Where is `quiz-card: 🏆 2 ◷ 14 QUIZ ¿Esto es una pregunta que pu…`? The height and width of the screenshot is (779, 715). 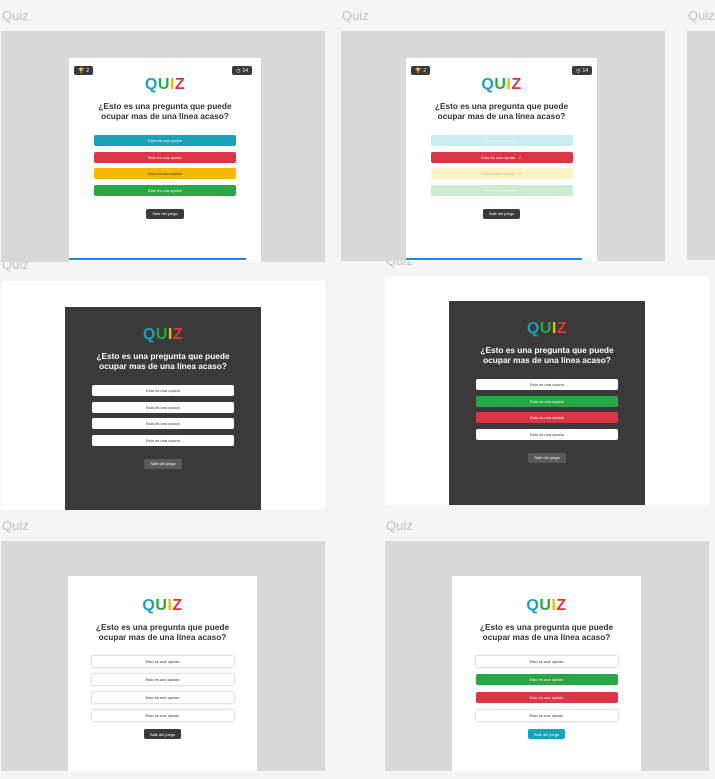 quiz-card: 🏆 2 ◷ 14 QUIZ ¿Esto es una pregunta que pu… is located at coordinates (501, 159).